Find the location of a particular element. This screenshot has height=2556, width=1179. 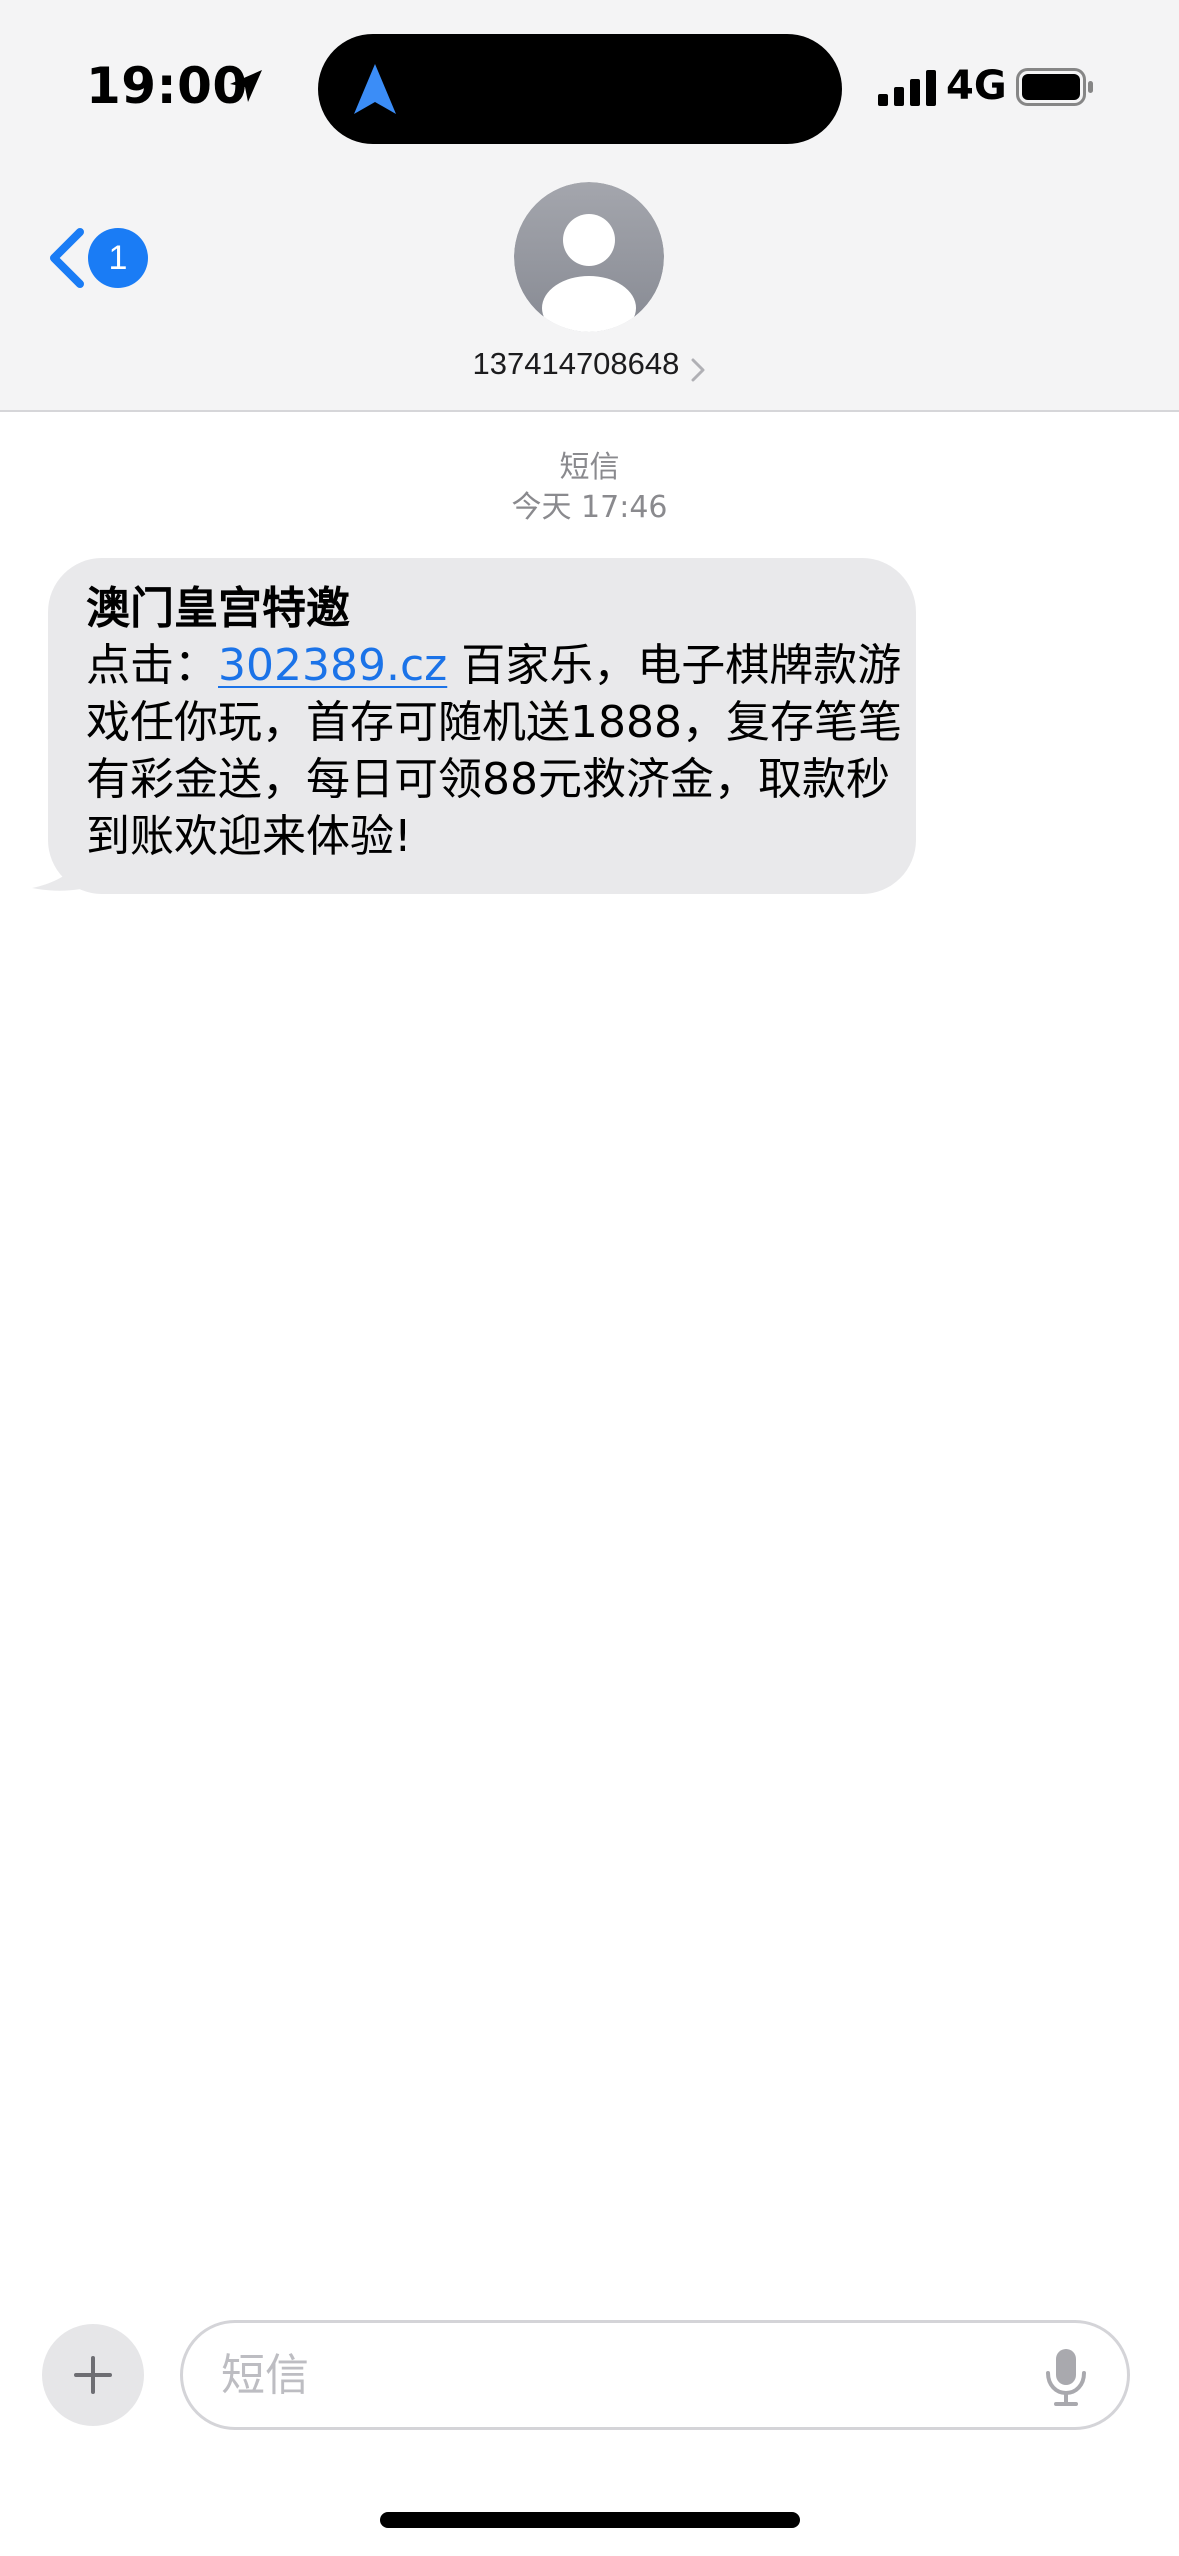

message-input-field is located at coordinates (655, 2375).